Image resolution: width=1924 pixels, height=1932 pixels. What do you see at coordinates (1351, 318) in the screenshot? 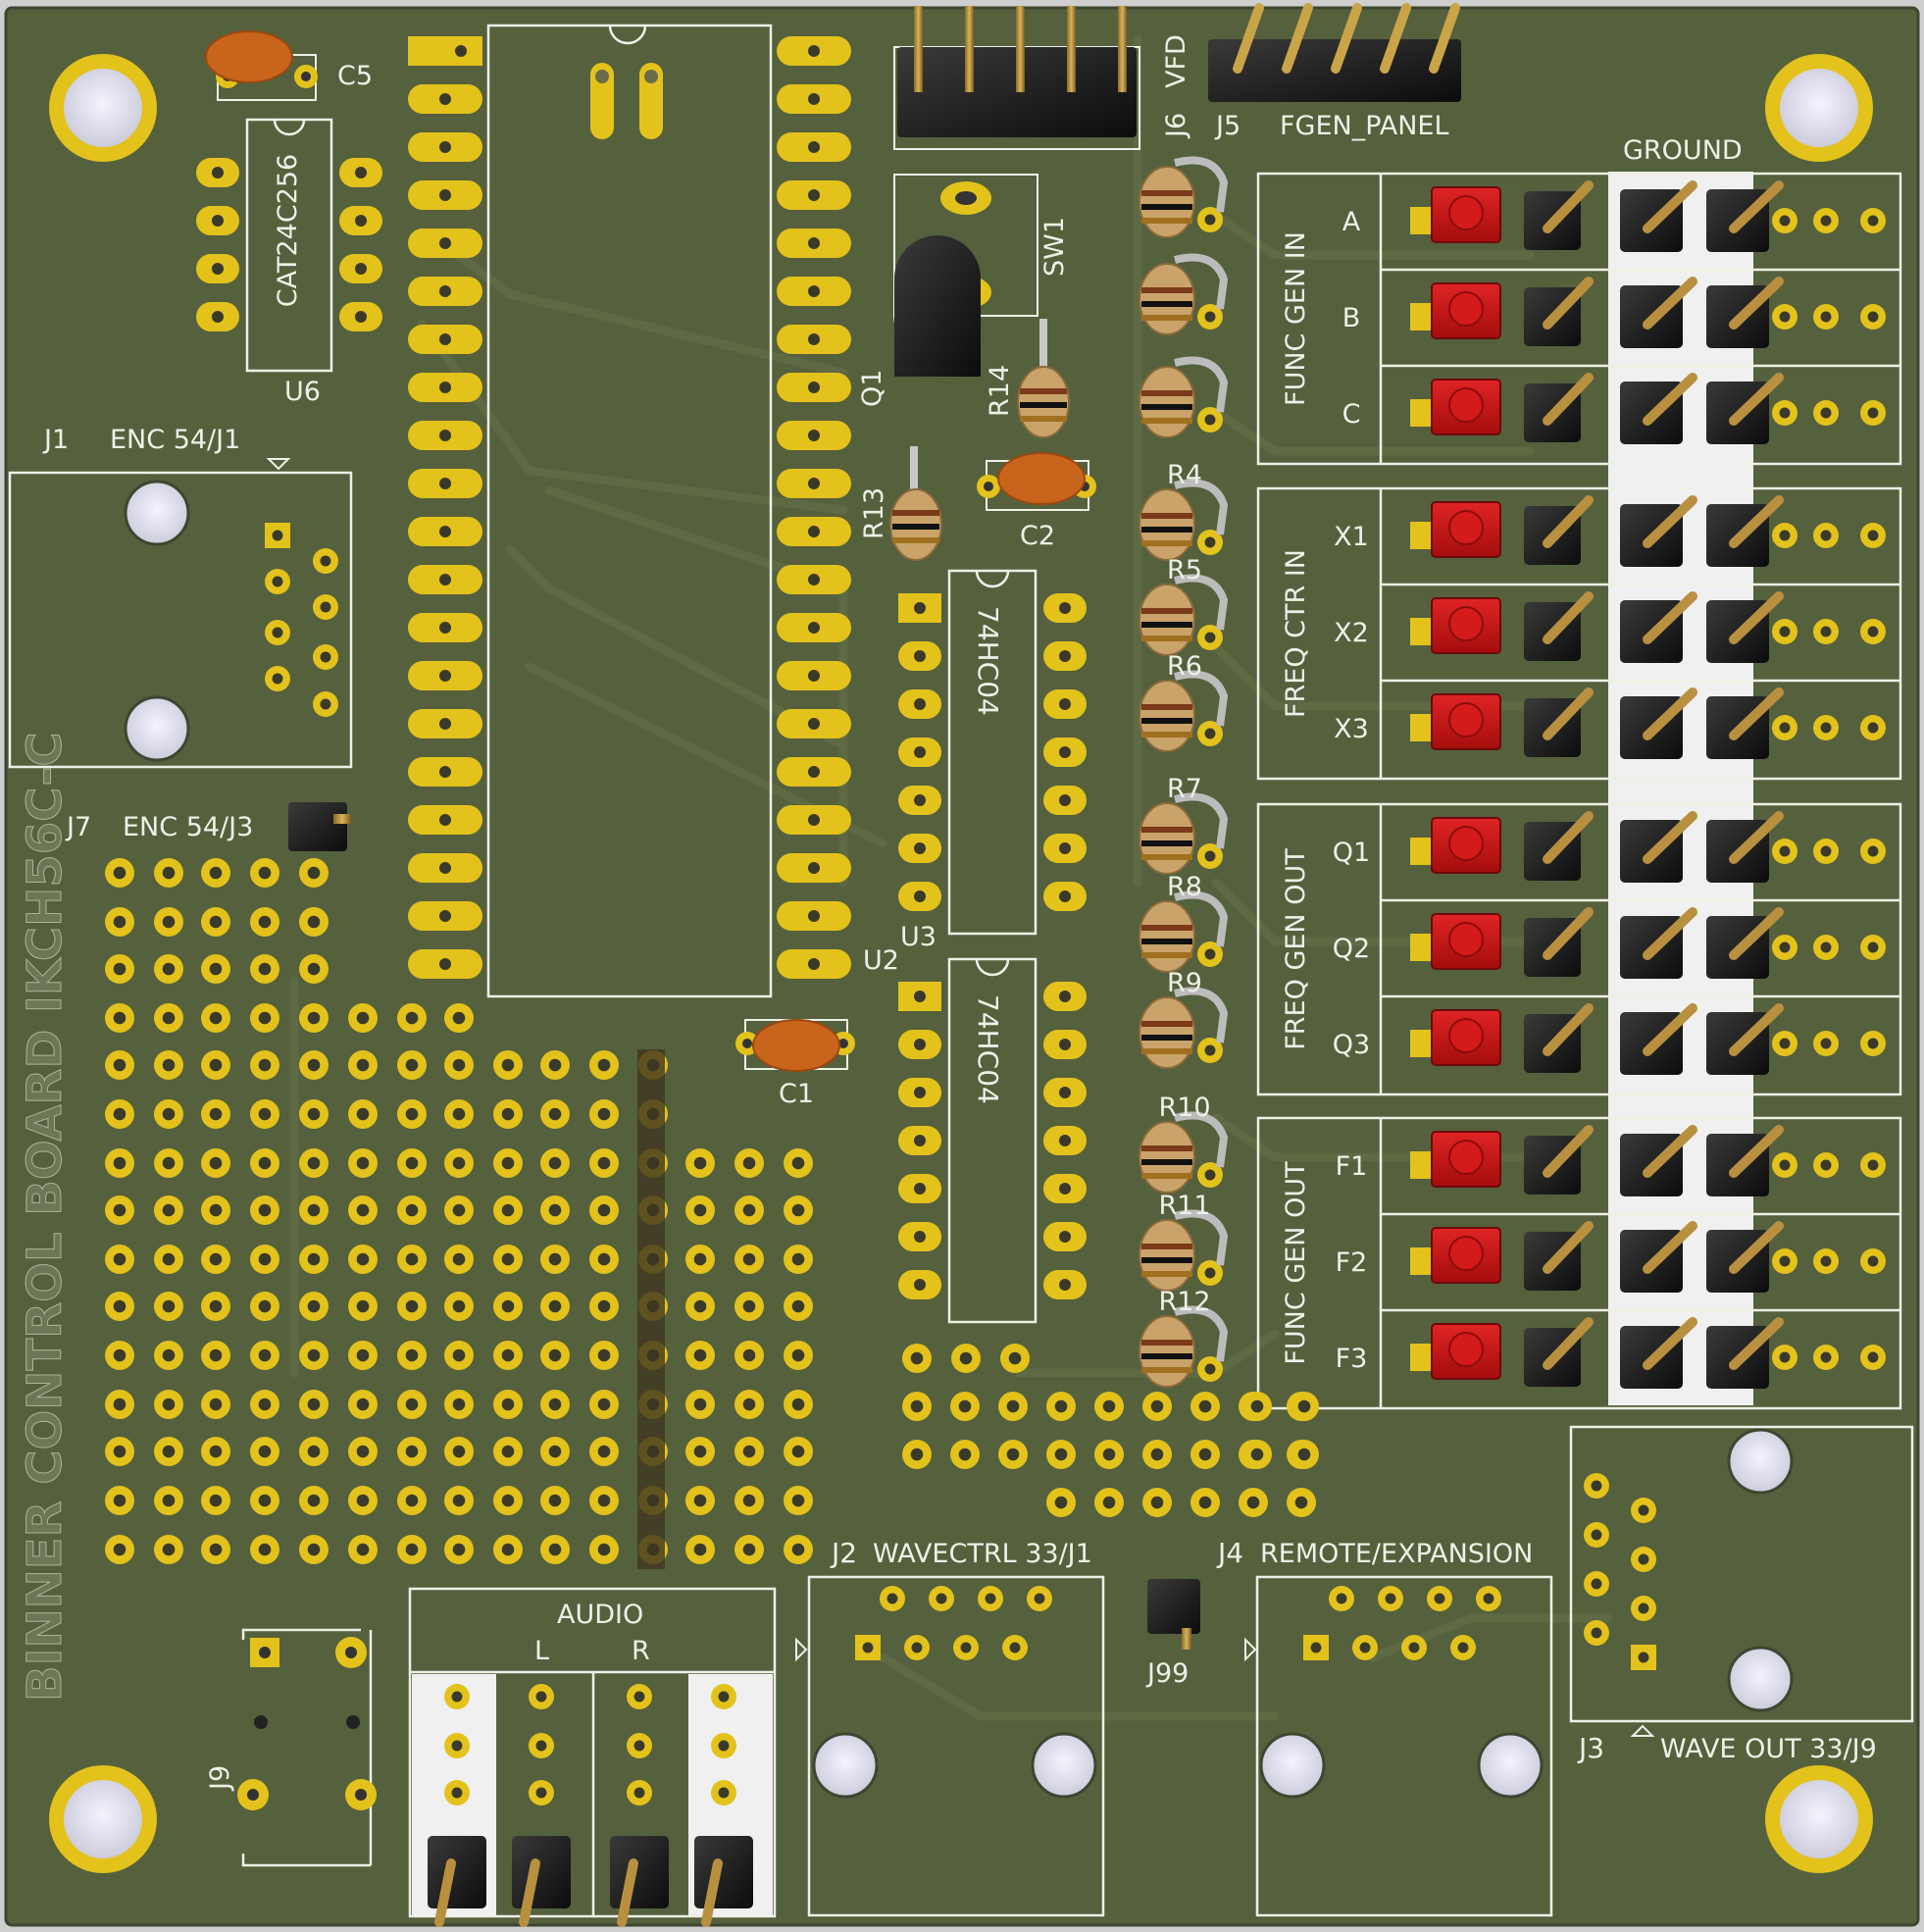
I see `panel-row-label: B` at bounding box center [1351, 318].